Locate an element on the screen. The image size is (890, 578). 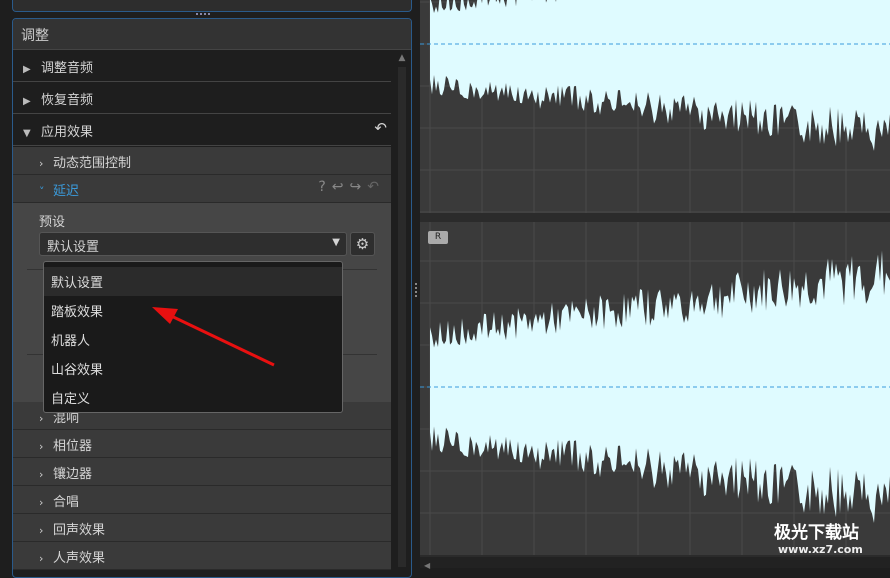
watermark: 极光下载站 www.xz7.com is located at coordinates (818, 539).